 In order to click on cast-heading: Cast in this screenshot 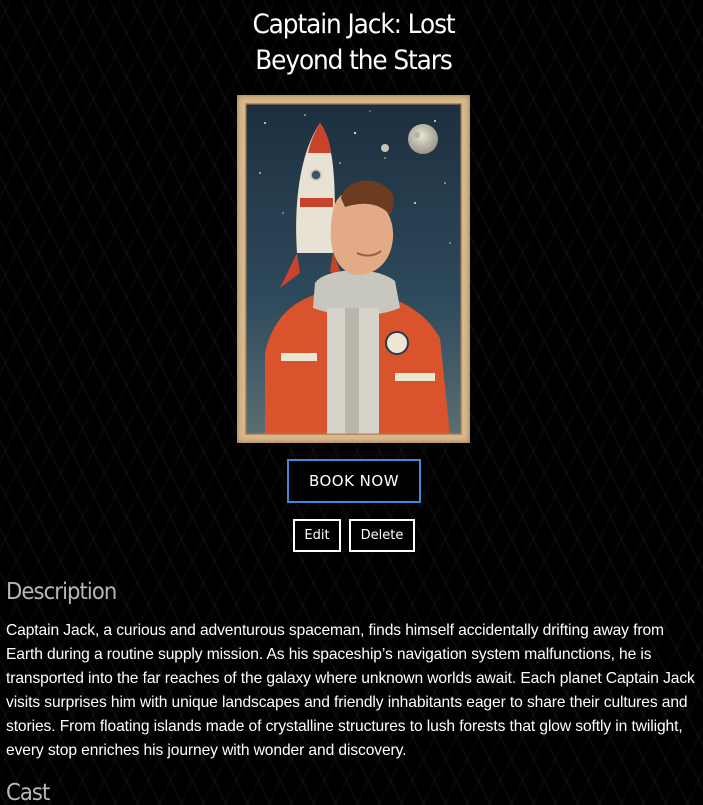, I will do `click(28, 792)`.